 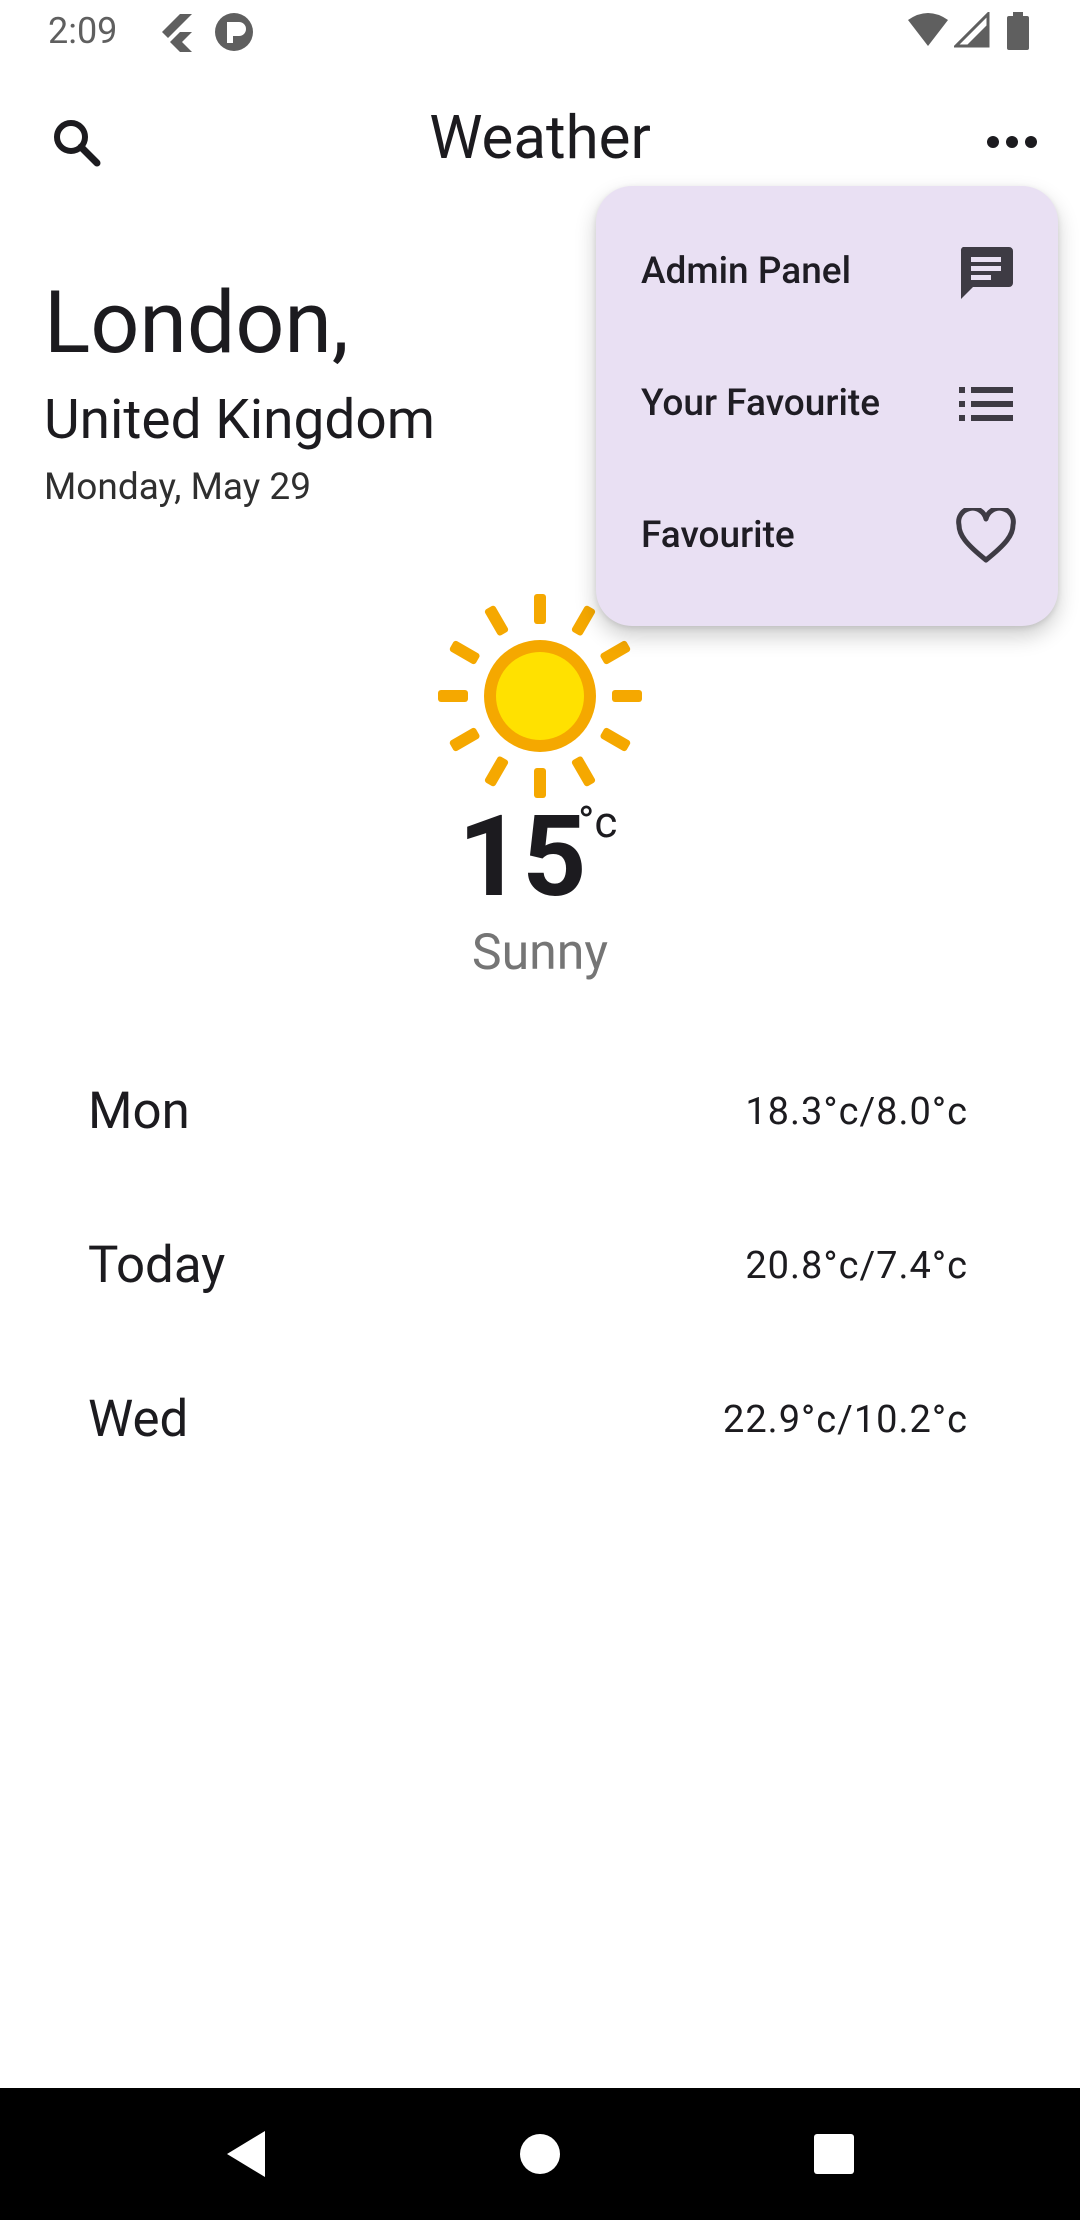 I want to click on forecast-day: Today, so click(x=157, y=1265).